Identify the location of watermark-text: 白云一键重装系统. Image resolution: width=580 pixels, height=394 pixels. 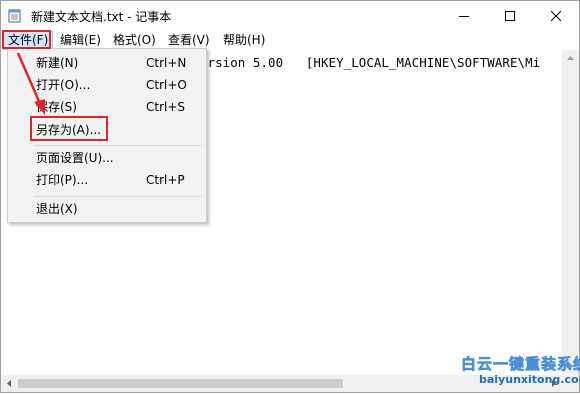
(520, 364).